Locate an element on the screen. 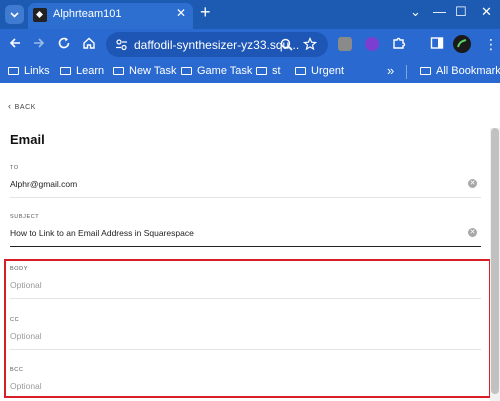  all-bookmarks: All Bookmarks is located at coordinates (460, 71).